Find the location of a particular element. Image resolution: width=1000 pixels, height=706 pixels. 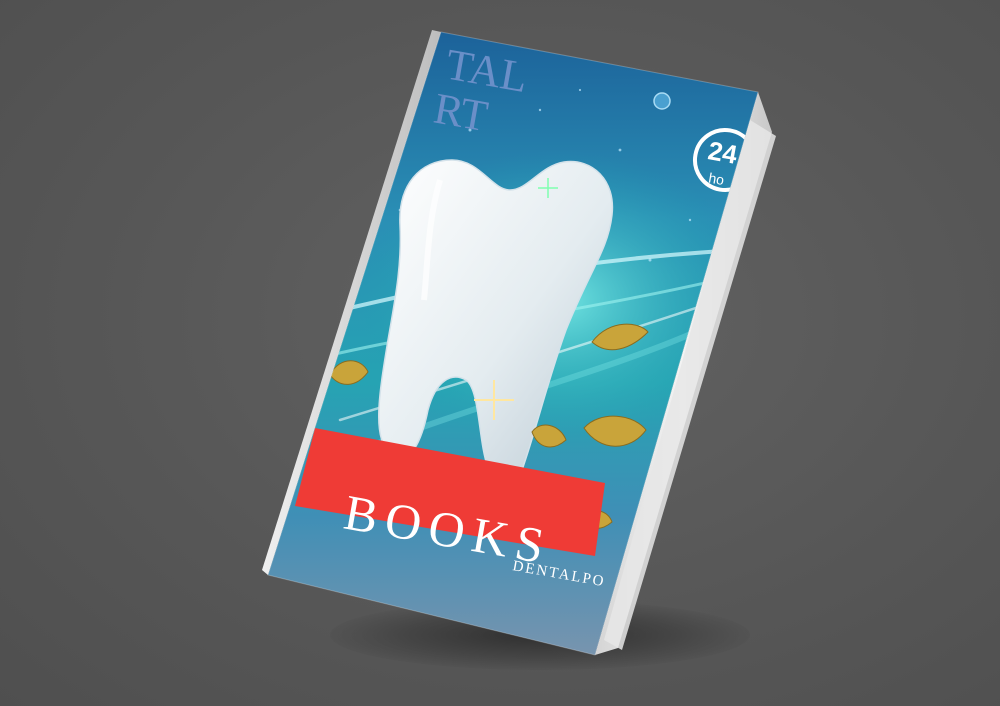

water-drop-icon is located at coordinates (662, 101).